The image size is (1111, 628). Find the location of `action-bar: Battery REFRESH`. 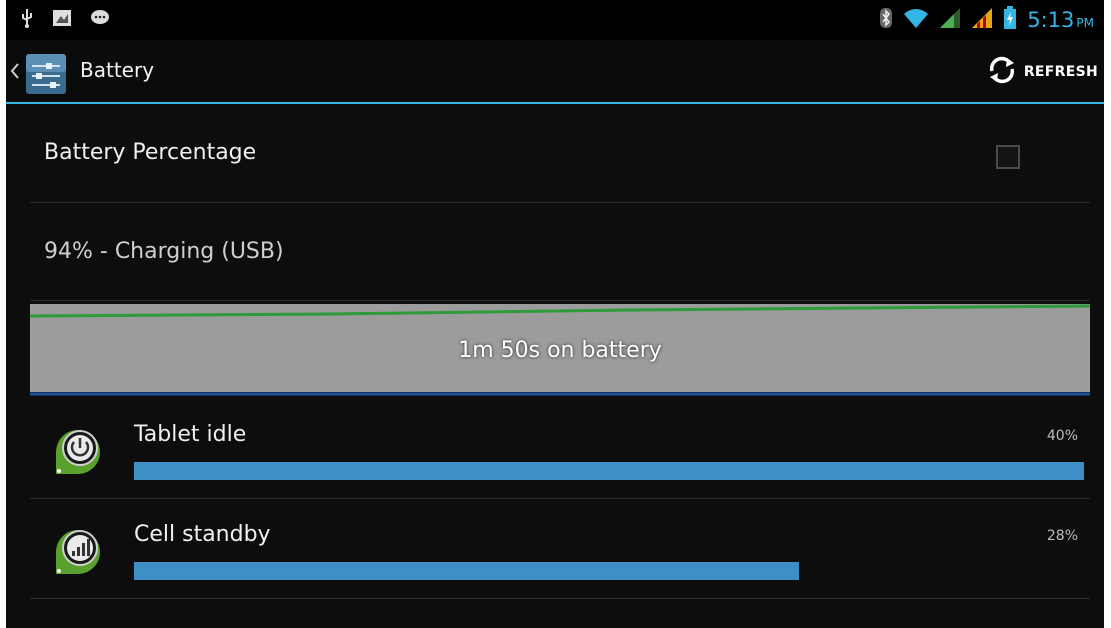

action-bar: Battery REFRESH is located at coordinates (555, 72).